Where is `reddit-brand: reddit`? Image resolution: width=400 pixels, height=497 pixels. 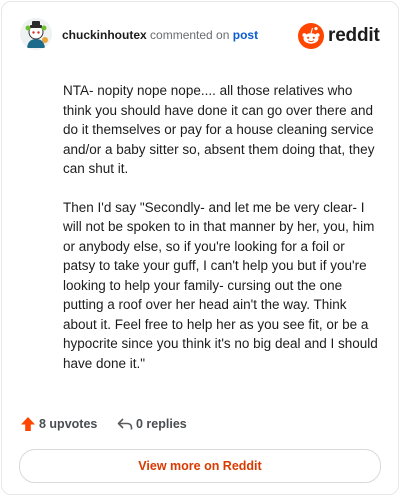
reddit-brand: reddit is located at coordinates (340, 36).